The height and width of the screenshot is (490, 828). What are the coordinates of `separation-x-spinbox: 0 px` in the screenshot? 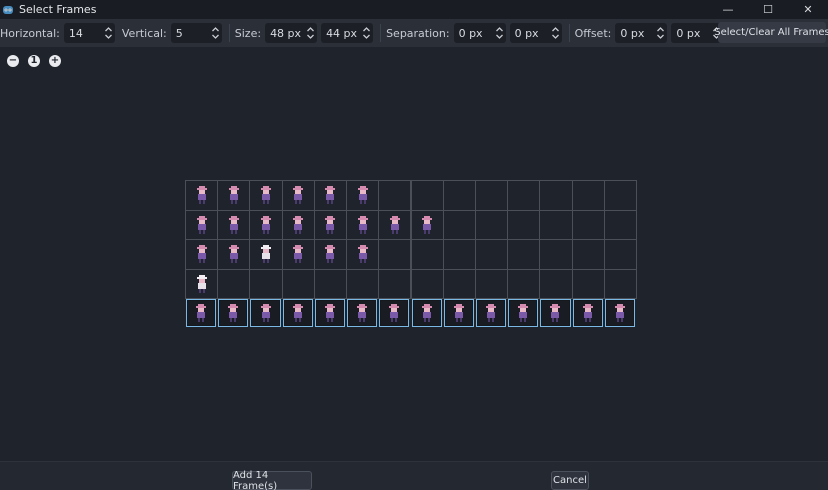 It's located at (479, 33).